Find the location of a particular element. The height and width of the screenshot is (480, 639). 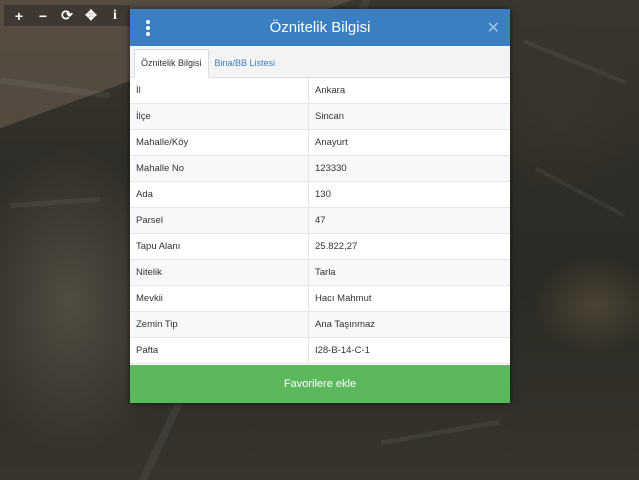

table-row: Parsel 47 is located at coordinates (320, 220).